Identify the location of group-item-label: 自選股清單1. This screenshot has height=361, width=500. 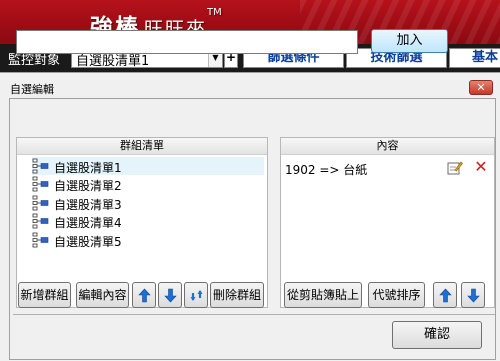
(88, 168).